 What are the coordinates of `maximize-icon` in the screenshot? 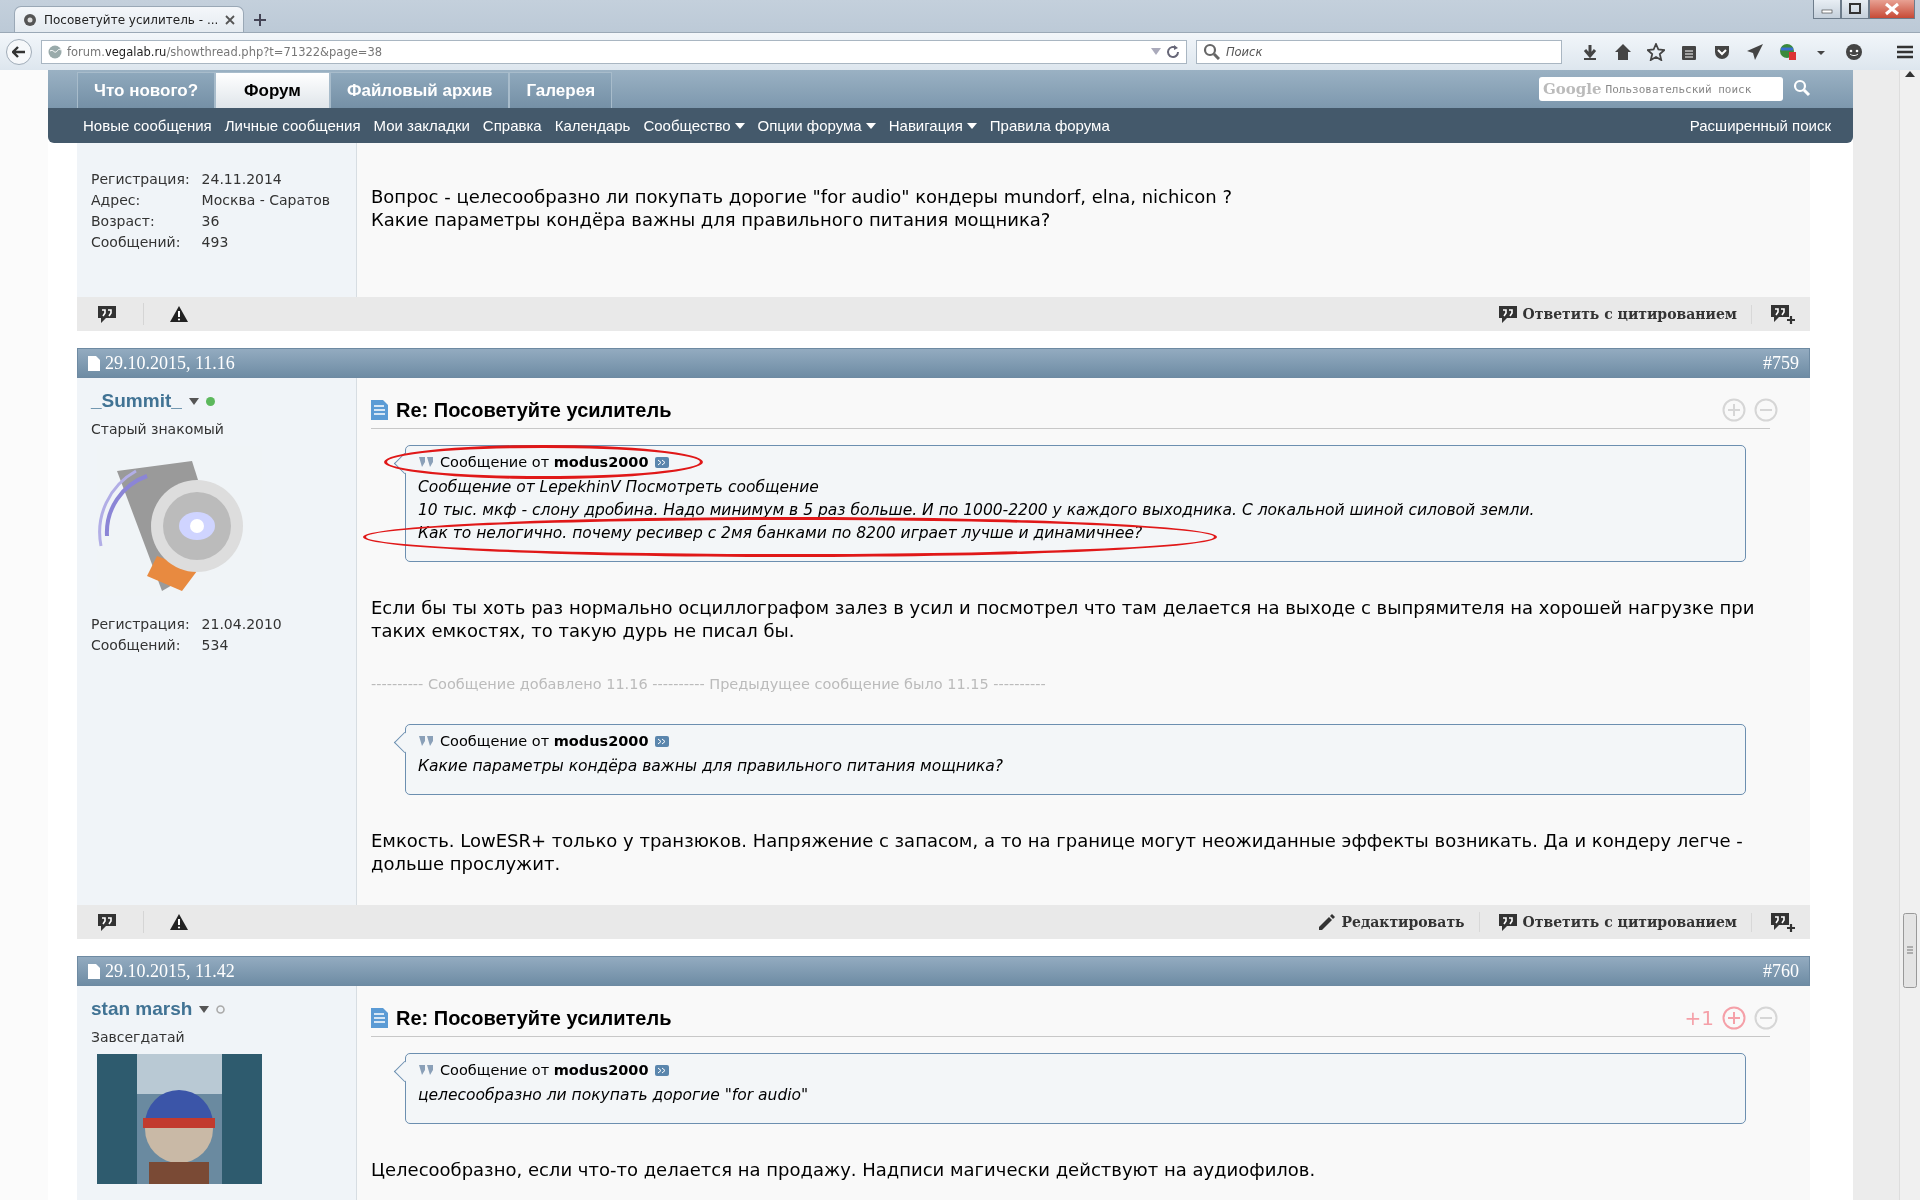 It's located at (1855, 9).